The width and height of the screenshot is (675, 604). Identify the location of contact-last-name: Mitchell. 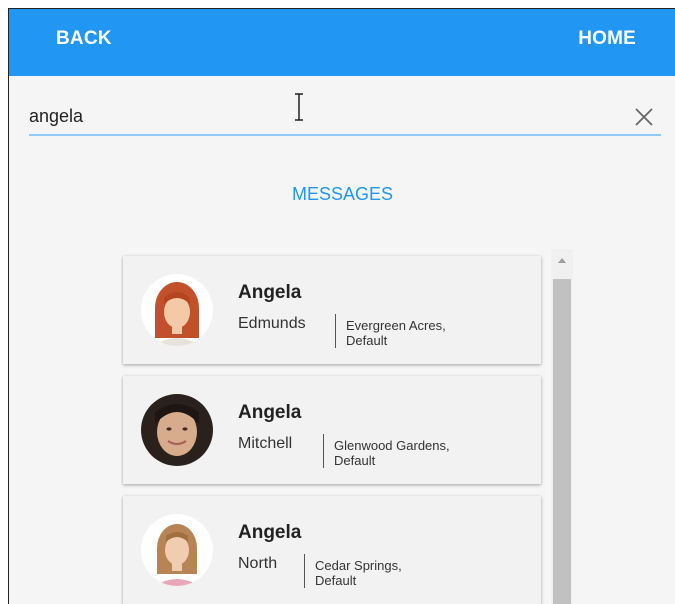
(265, 443).